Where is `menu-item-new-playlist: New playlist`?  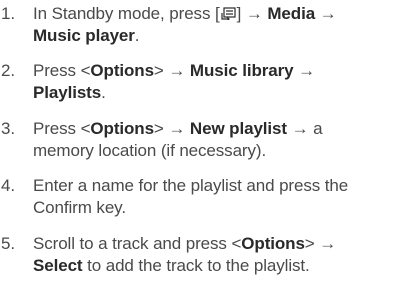 menu-item-new-playlist: New playlist is located at coordinates (238, 128).